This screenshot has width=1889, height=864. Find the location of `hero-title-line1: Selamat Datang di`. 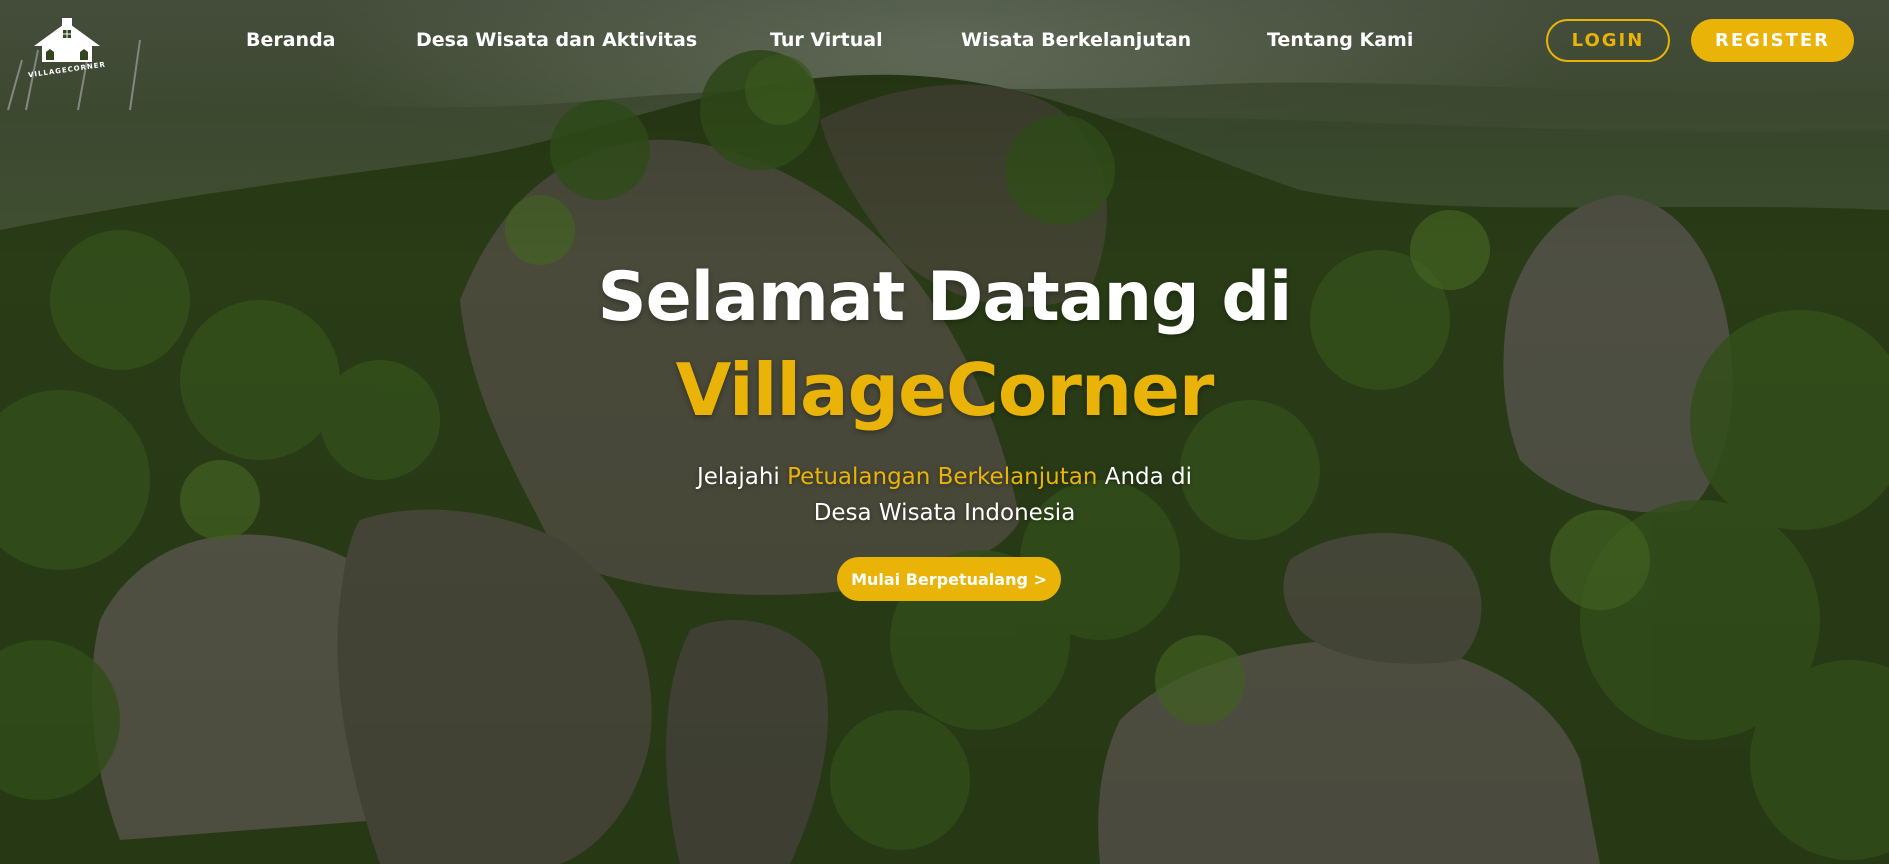

hero-title-line1: Selamat Datang di is located at coordinates (945, 297).